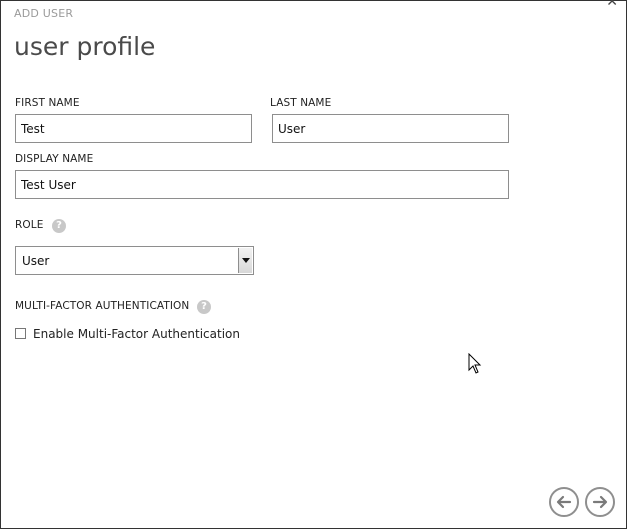 The width and height of the screenshot is (627, 529). What do you see at coordinates (475, 363) in the screenshot?
I see `mouse-cursor-icon` at bounding box center [475, 363].